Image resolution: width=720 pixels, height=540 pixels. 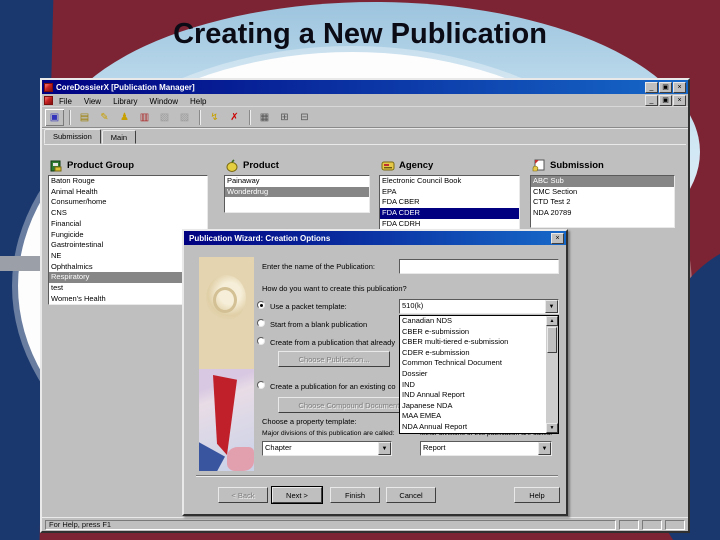 What do you see at coordinates (651, 100) in the screenshot?
I see `child-minimize-button: _` at bounding box center [651, 100].